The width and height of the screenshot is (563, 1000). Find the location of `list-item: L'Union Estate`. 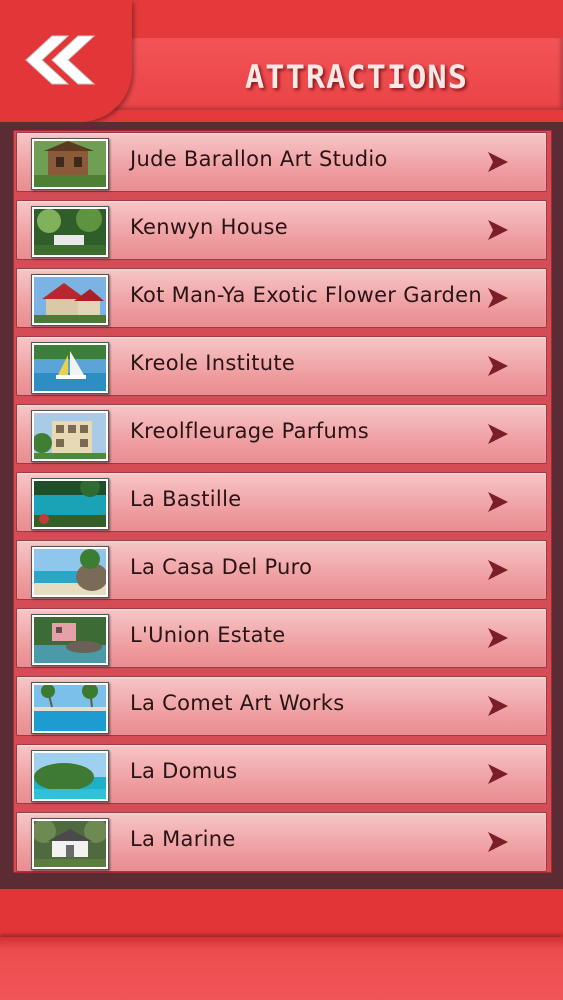

list-item: L'Union Estate is located at coordinates (281, 638).